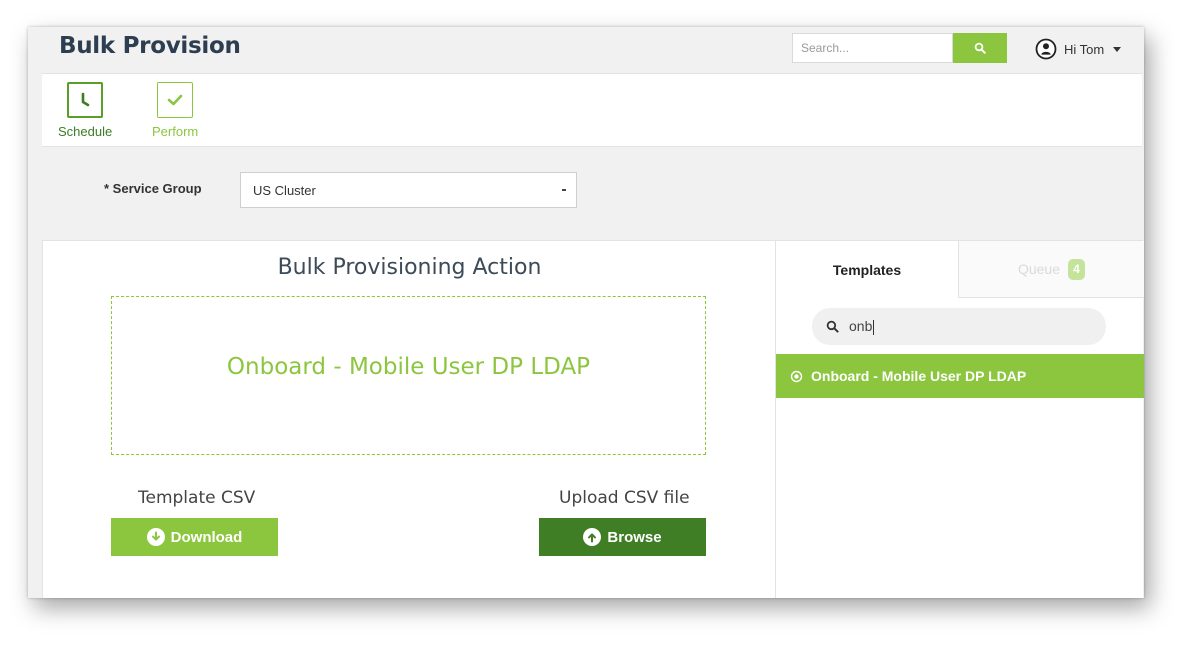  I want to click on schedule-button: Schedule, so click(85, 110).